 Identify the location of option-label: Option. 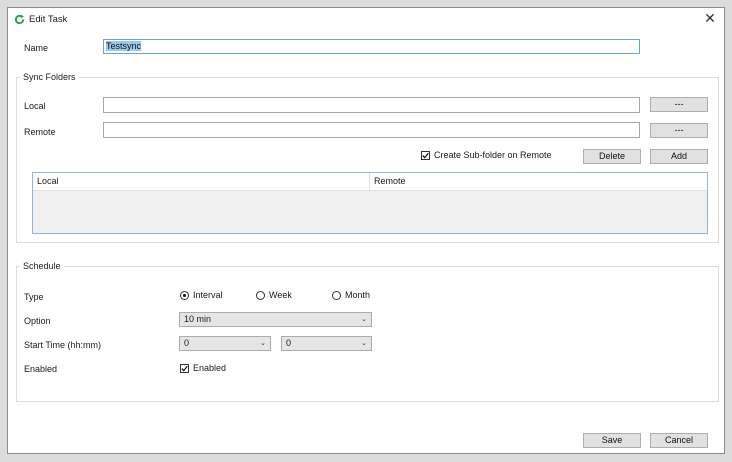
(37, 321).